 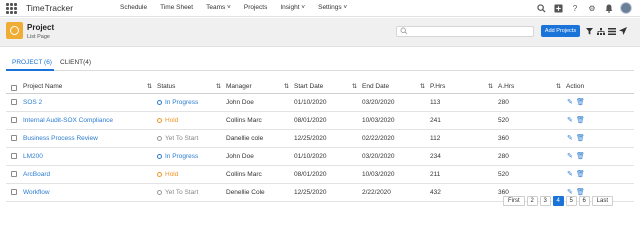 I want to click on page-button-active: 4, so click(x=558, y=201).